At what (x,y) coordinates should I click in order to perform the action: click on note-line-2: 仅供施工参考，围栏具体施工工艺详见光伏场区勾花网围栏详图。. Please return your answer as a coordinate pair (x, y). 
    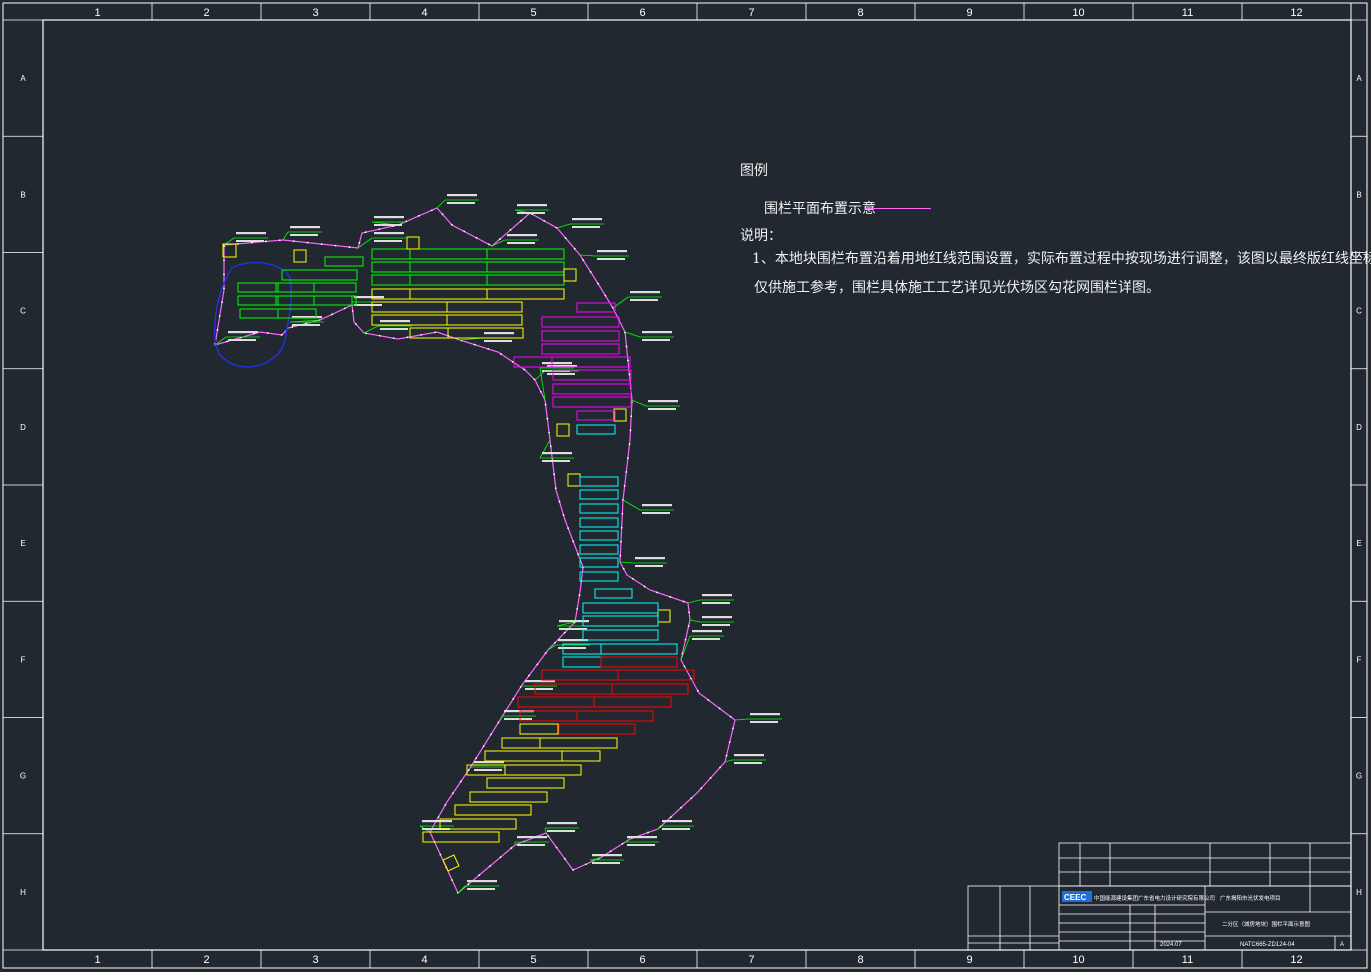
    Looking at the image, I should click on (957, 288).